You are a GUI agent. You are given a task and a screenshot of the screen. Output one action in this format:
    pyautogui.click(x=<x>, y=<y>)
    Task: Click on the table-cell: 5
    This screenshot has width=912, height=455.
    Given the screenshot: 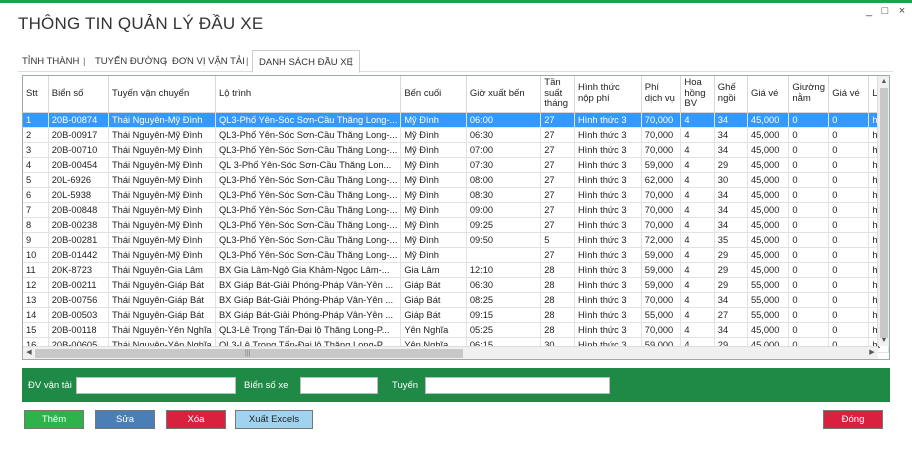 What is the action you would take?
    pyautogui.click(x=557, y=240)
    